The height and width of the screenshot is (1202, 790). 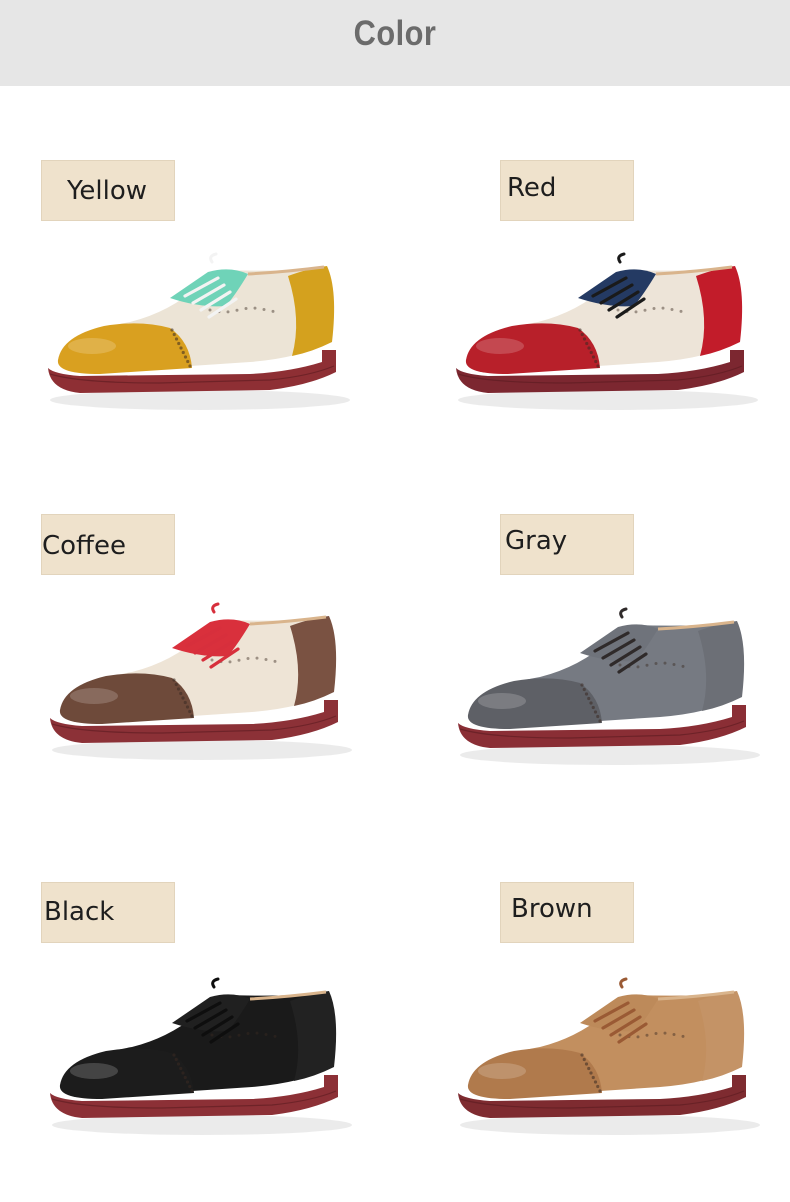 I want to click on color-label-coffee: Coffee, so click(x=108, y=544).